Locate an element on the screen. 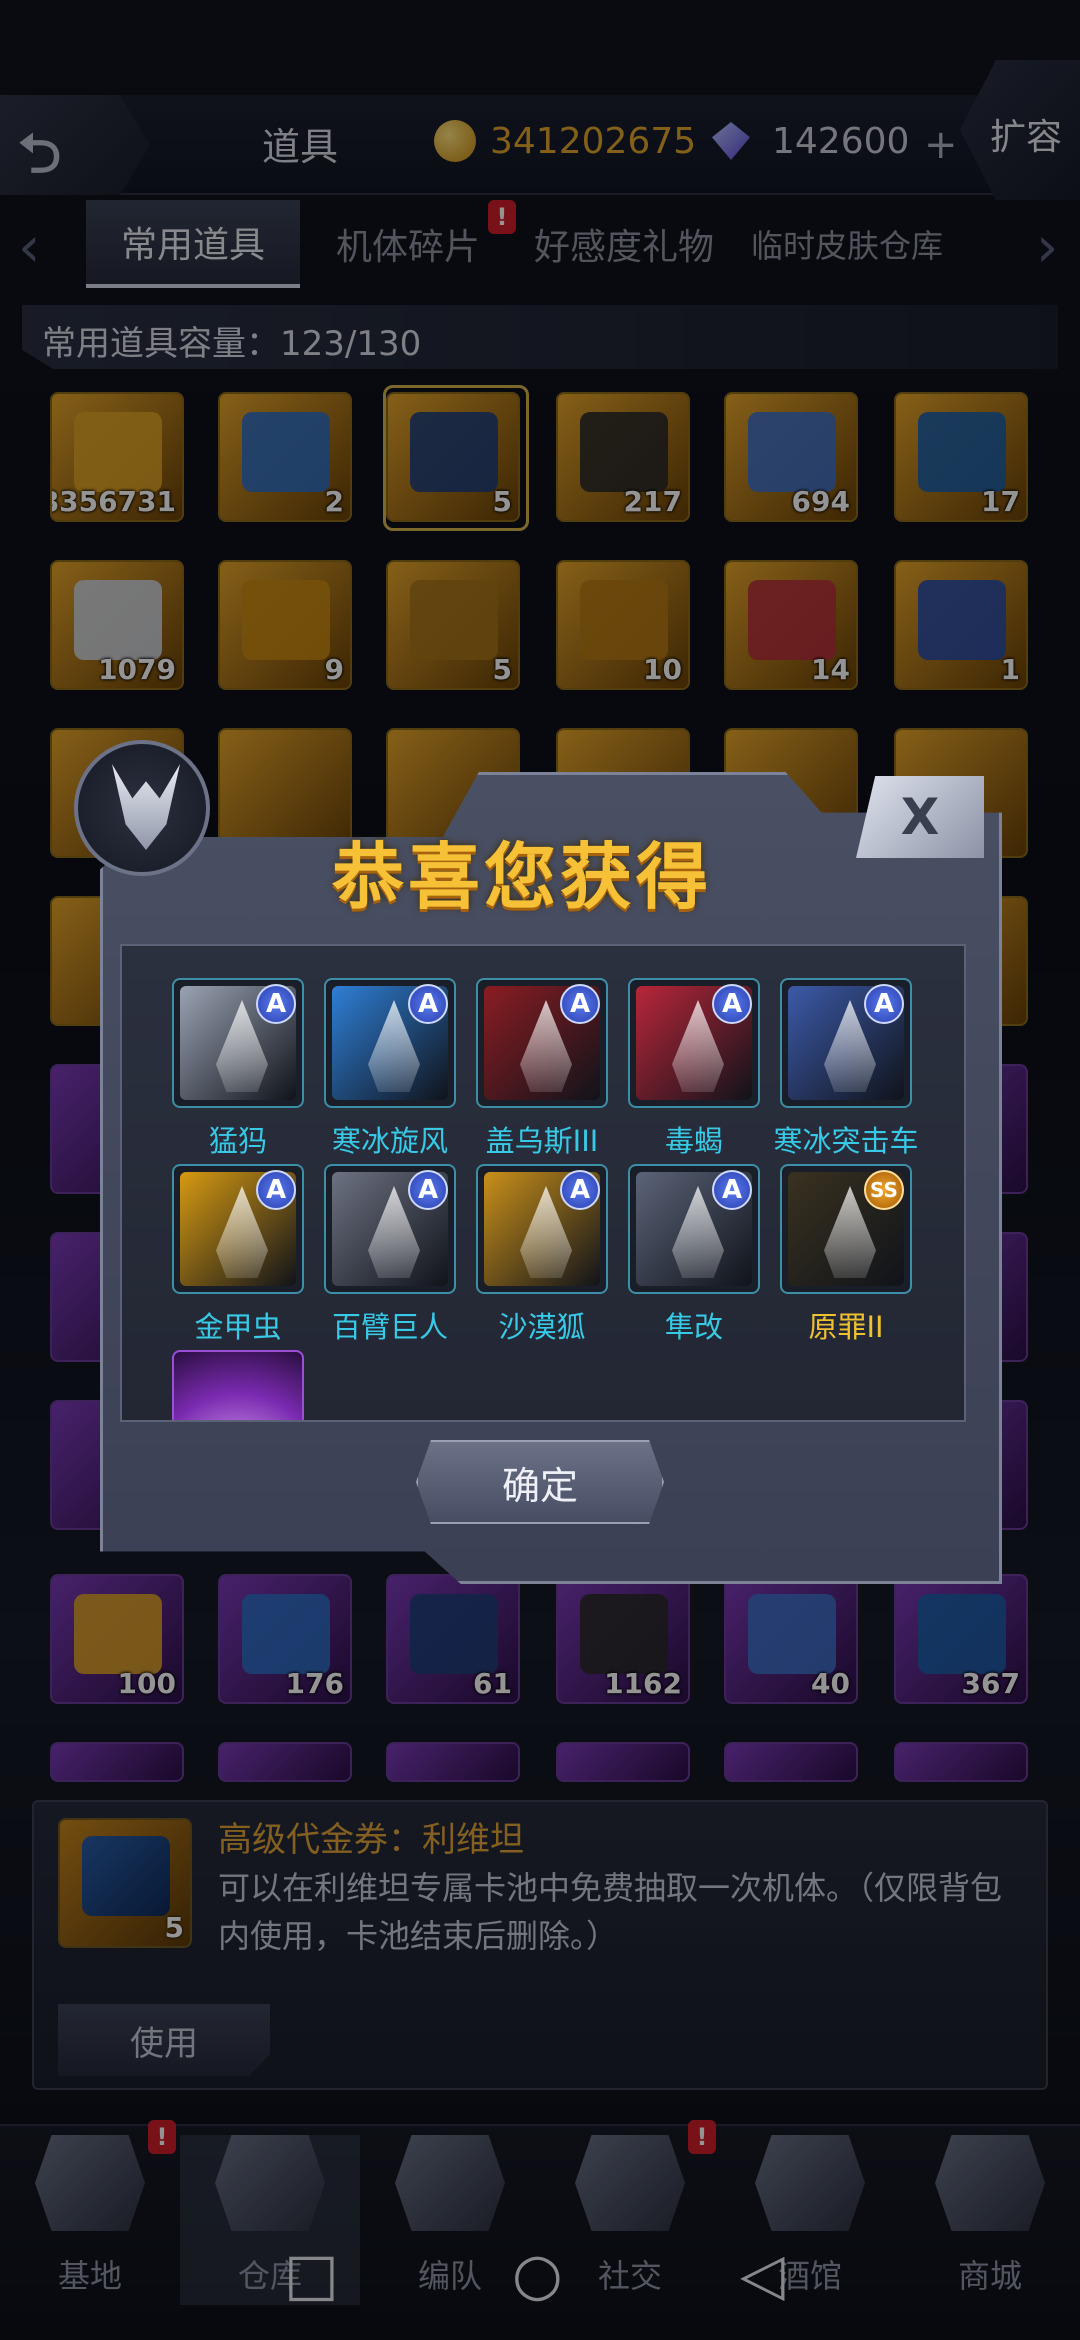  reward-name: 百臂巨人 is located at coordinates (389, 1327).